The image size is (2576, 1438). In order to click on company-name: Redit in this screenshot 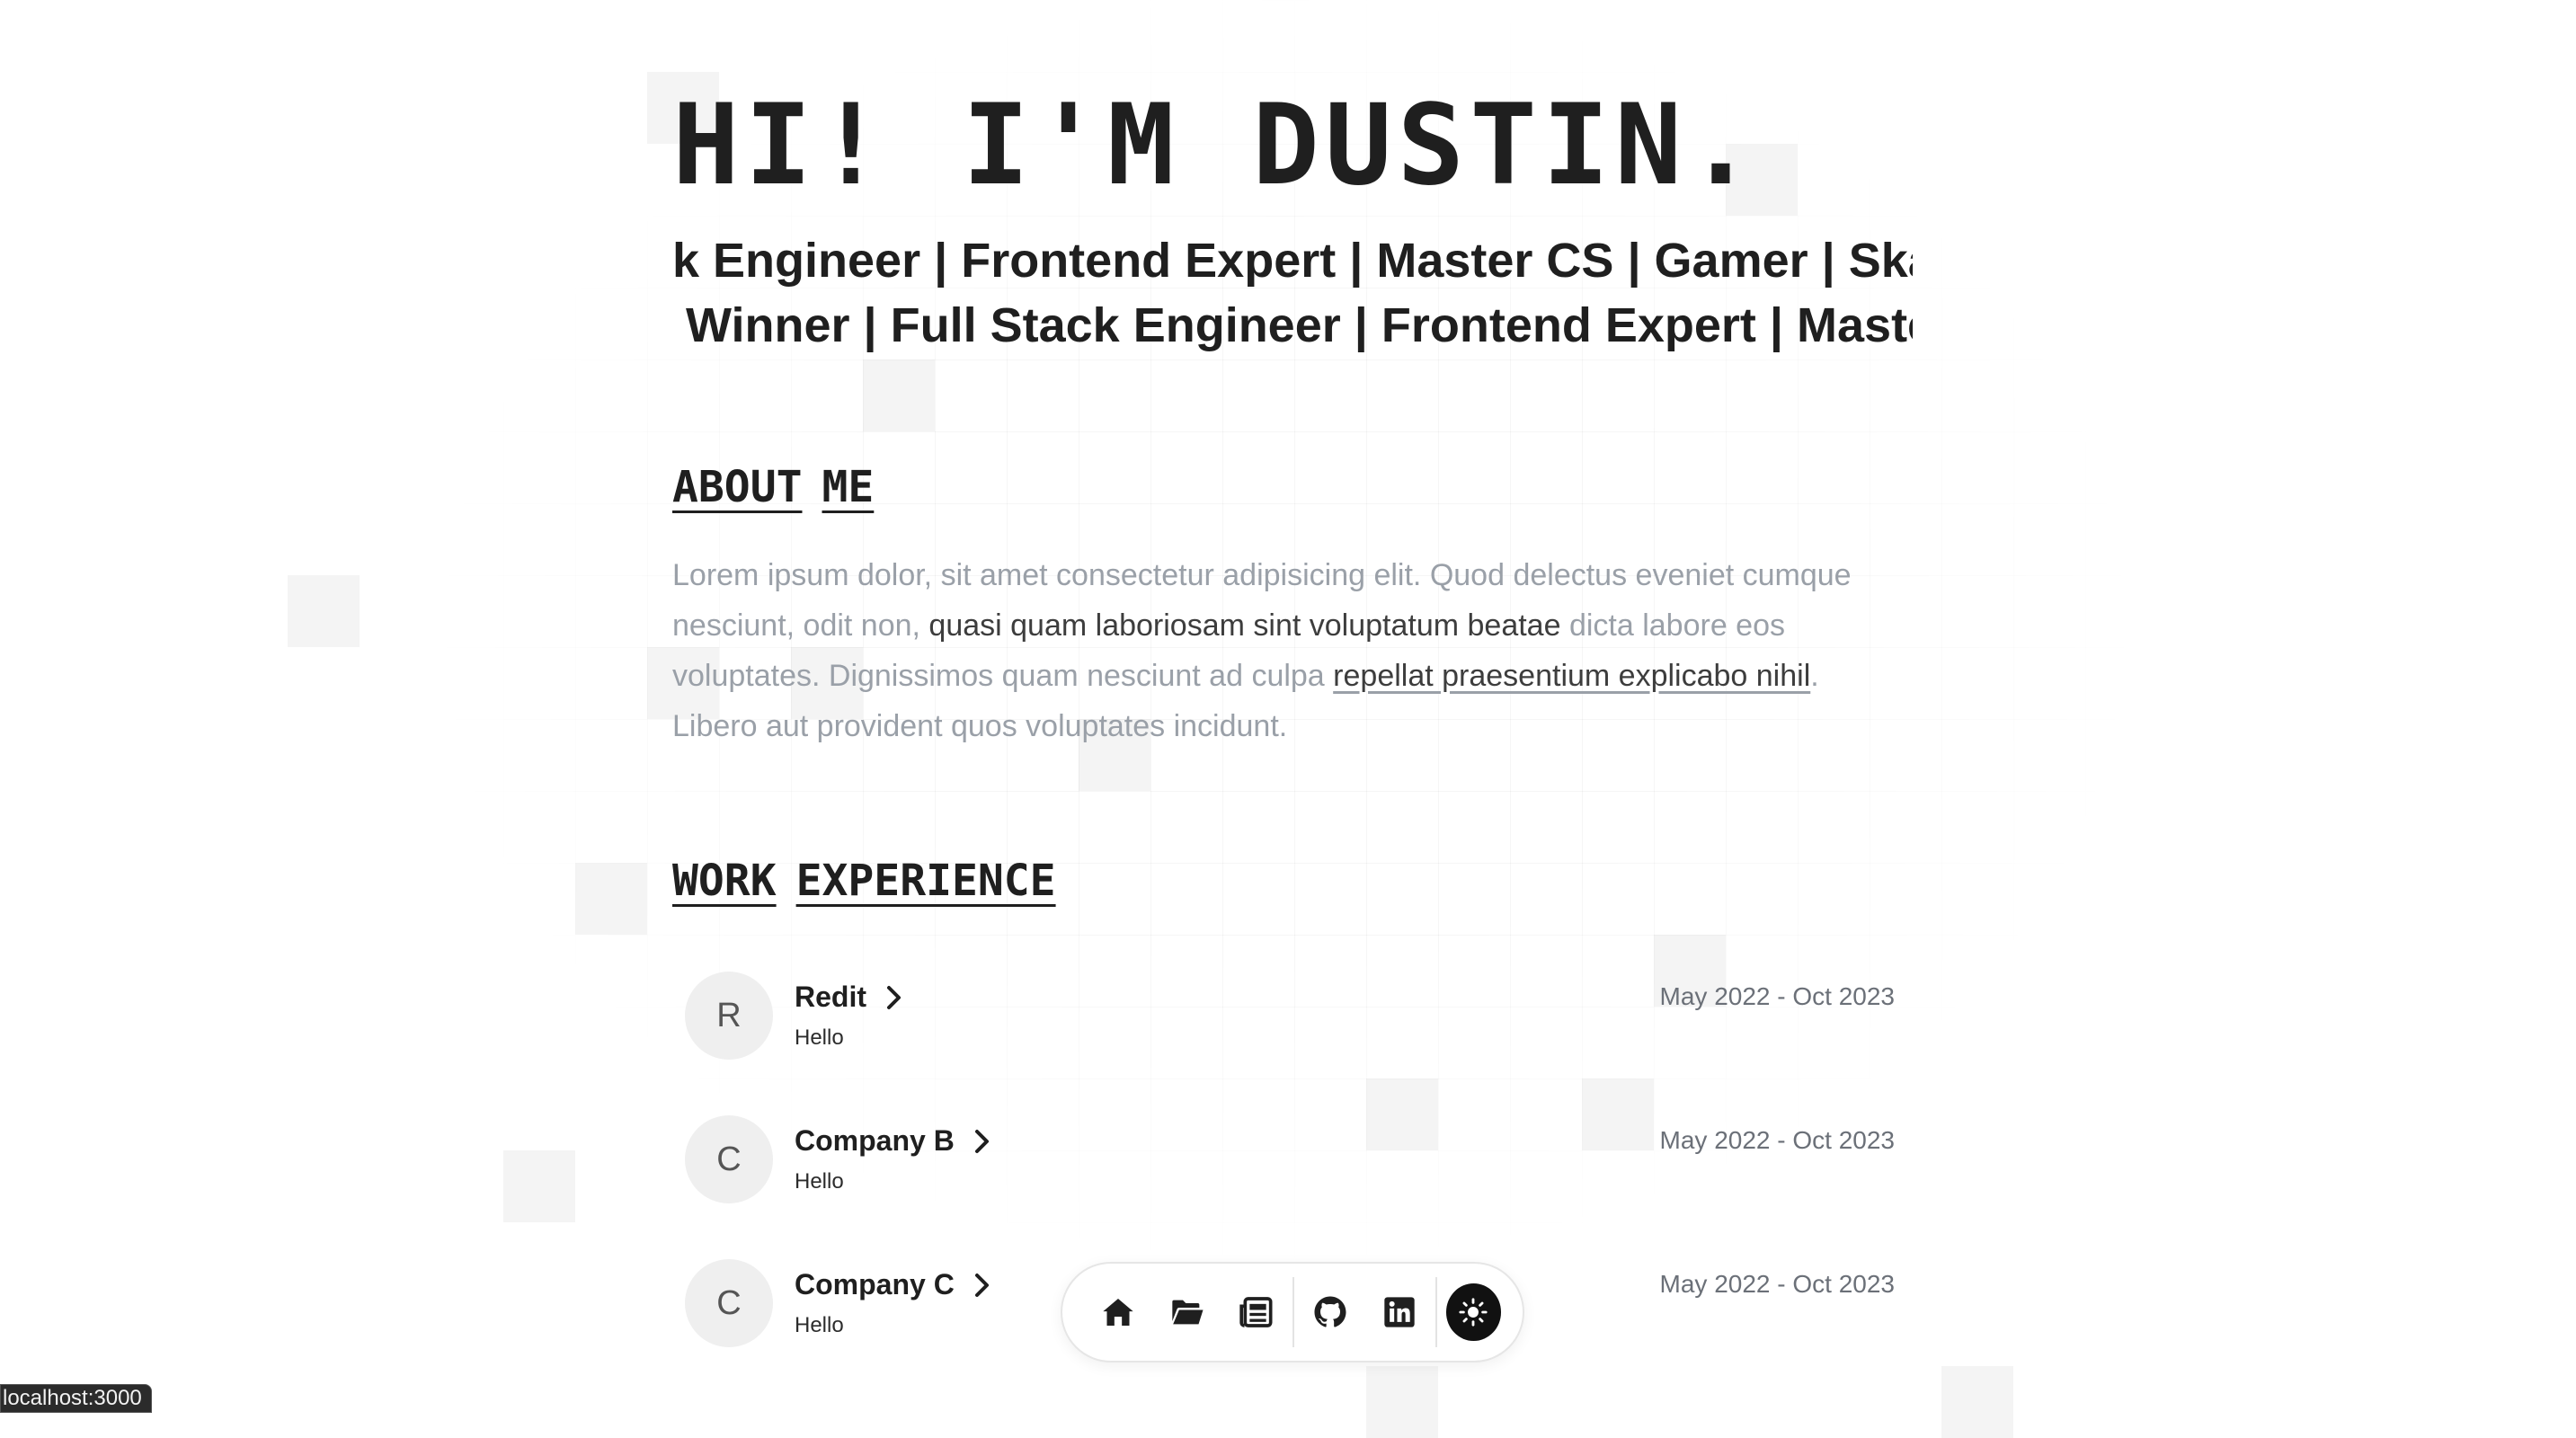, I will do `click(830, 997)`.